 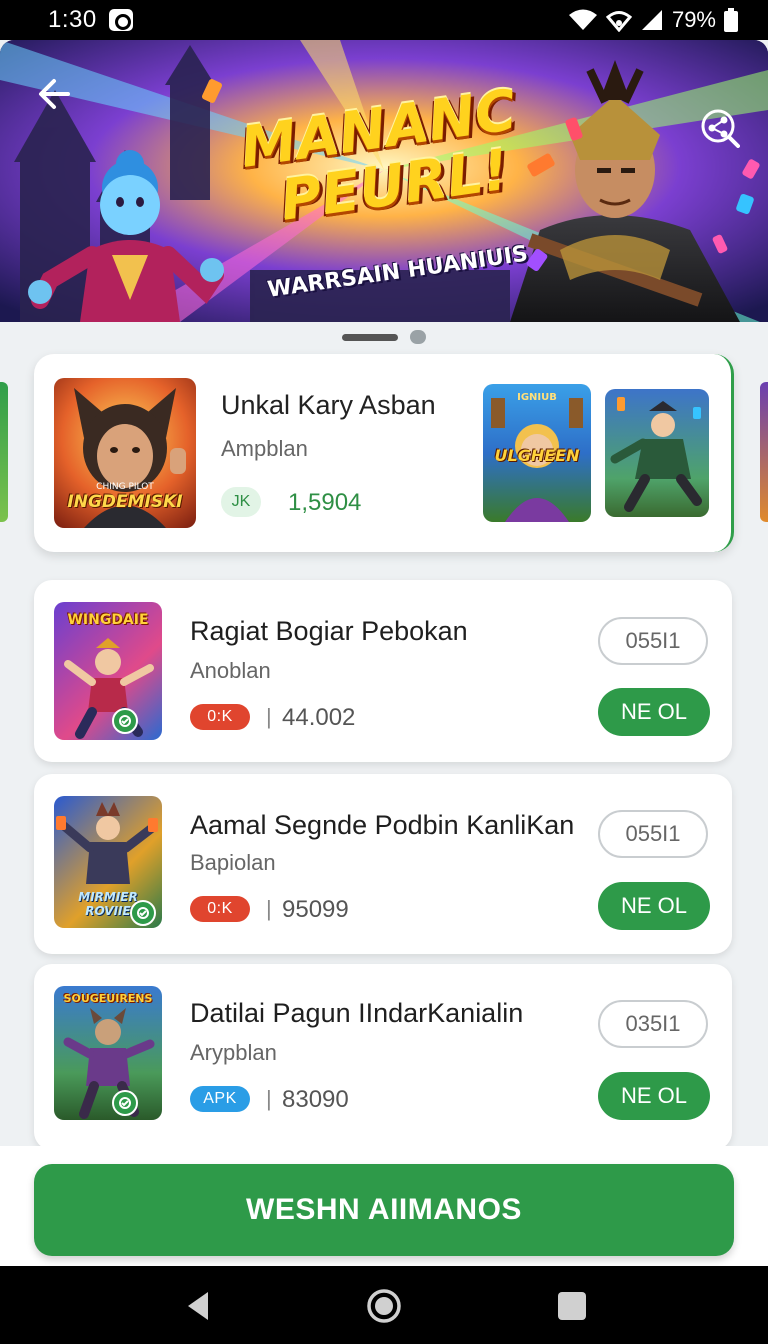 I want to click on app-subtitle: Bapiolan, so click(x=233, y=862).